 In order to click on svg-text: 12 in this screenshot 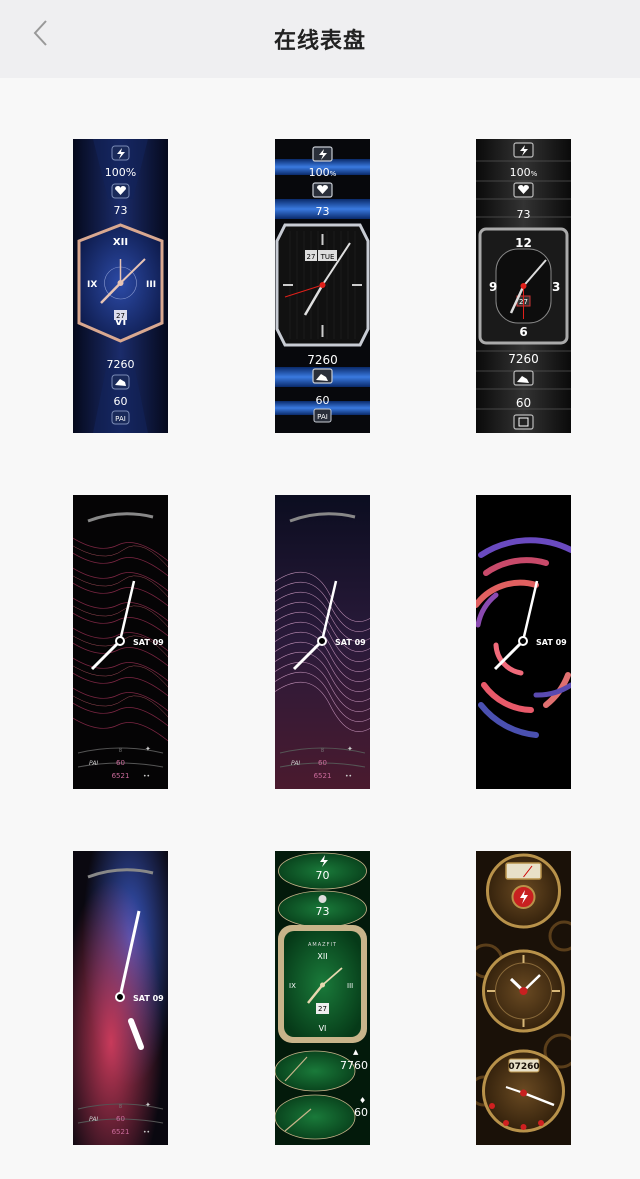, I will do `click(523, 243)`.